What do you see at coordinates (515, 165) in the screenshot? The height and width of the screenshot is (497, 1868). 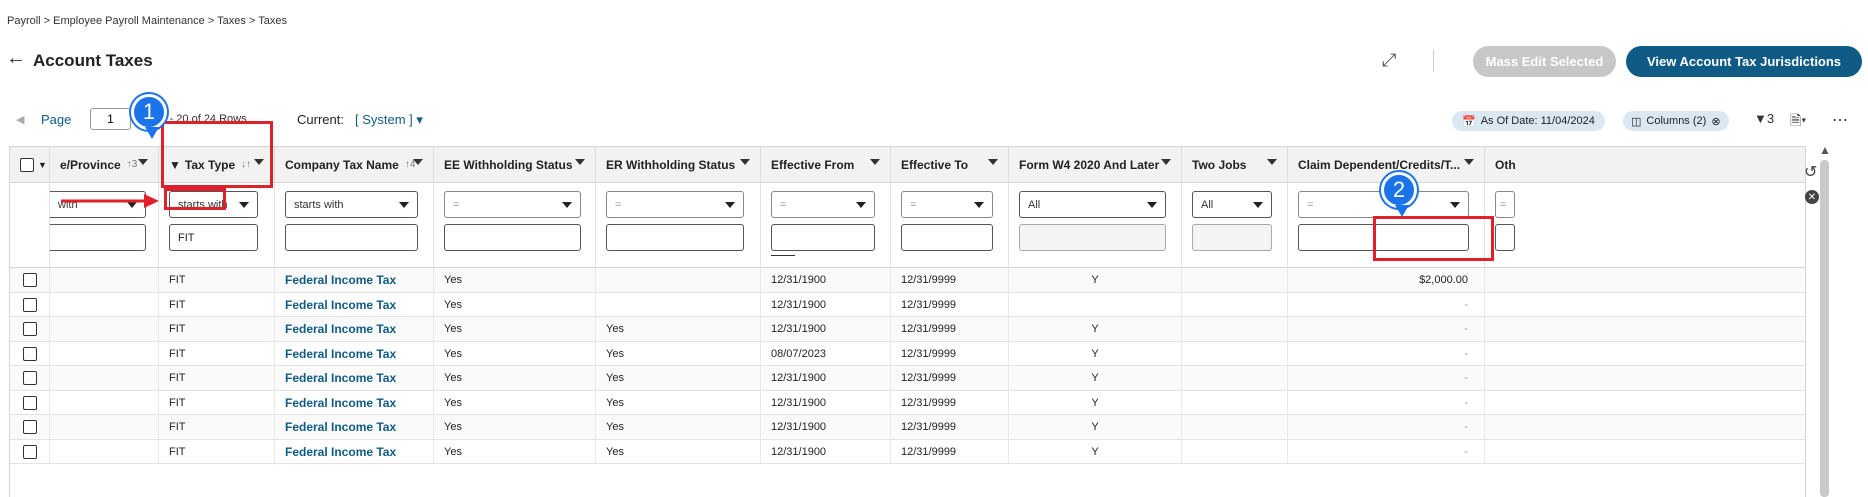 I see `header-ee-withholding: EE Withholding Status` at bounding box center [515, 165].